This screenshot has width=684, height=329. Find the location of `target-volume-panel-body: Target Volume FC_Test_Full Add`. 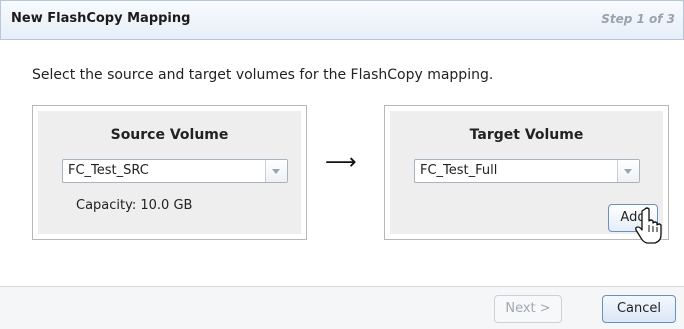

target-volume-panel-body: Target Volume FC_Test_Full Add is located at coordinates (526, 172).